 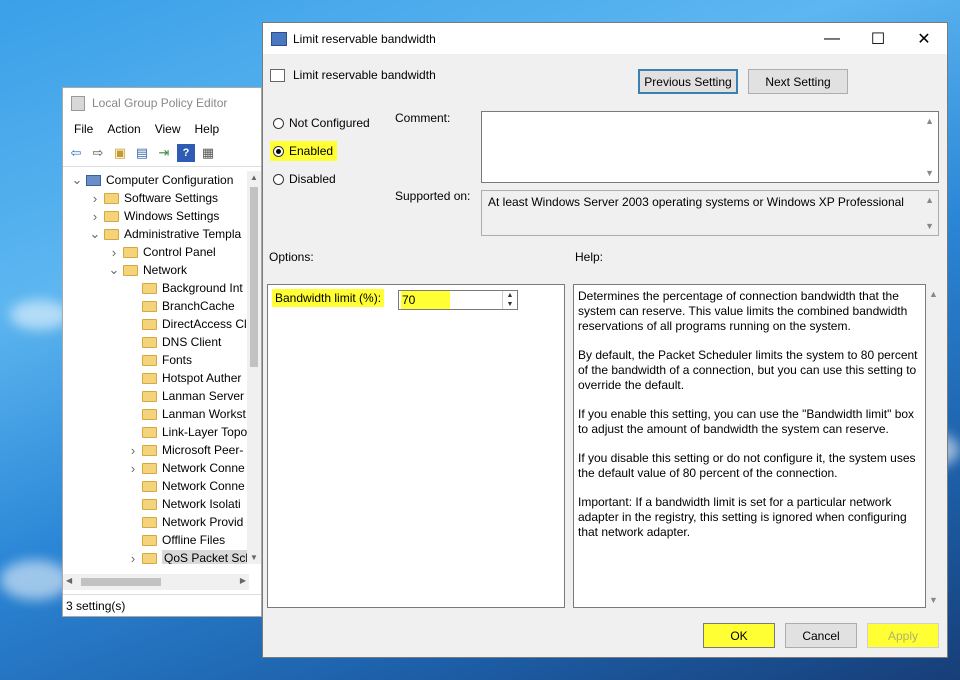 I want to click on tree-hscroll-thumb, so click(x=121, y=582).